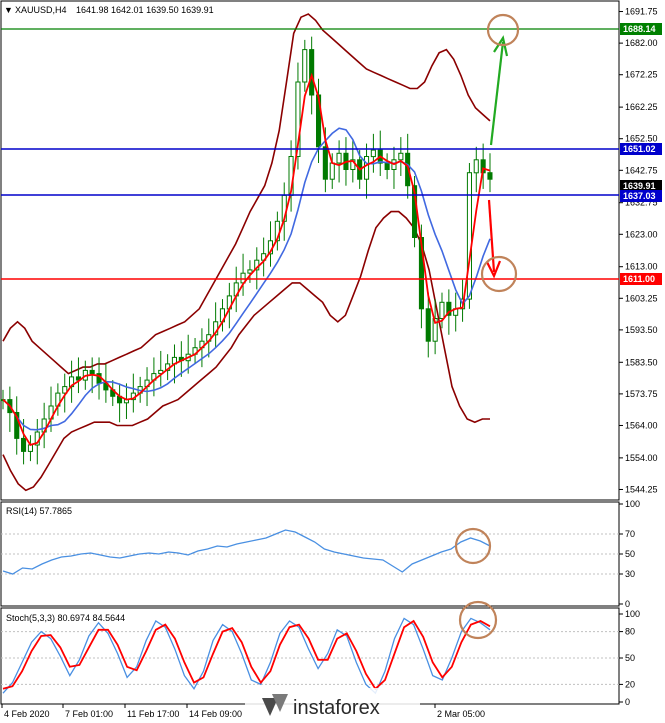  What do you see at coordinates (641, 234) in the screenshot?
I see `y-tick-label: 1623.00` at bounding box center [641, 234].